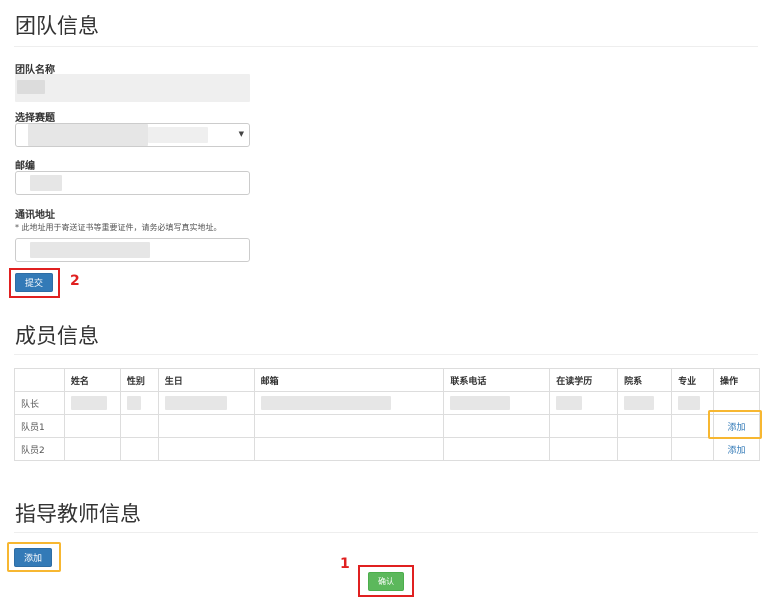 This screenshot has width=772, height=600. Describe the element at coordinates (90, 250) in the screenshot. I see `address-value-redacted` at that location.